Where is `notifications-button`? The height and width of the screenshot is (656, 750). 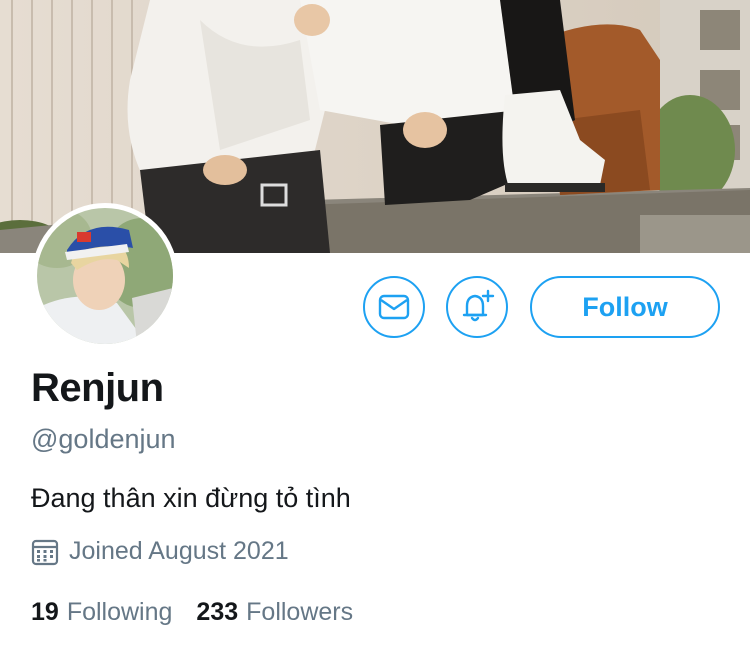 notifications-button is located at coordinates (477, 307).